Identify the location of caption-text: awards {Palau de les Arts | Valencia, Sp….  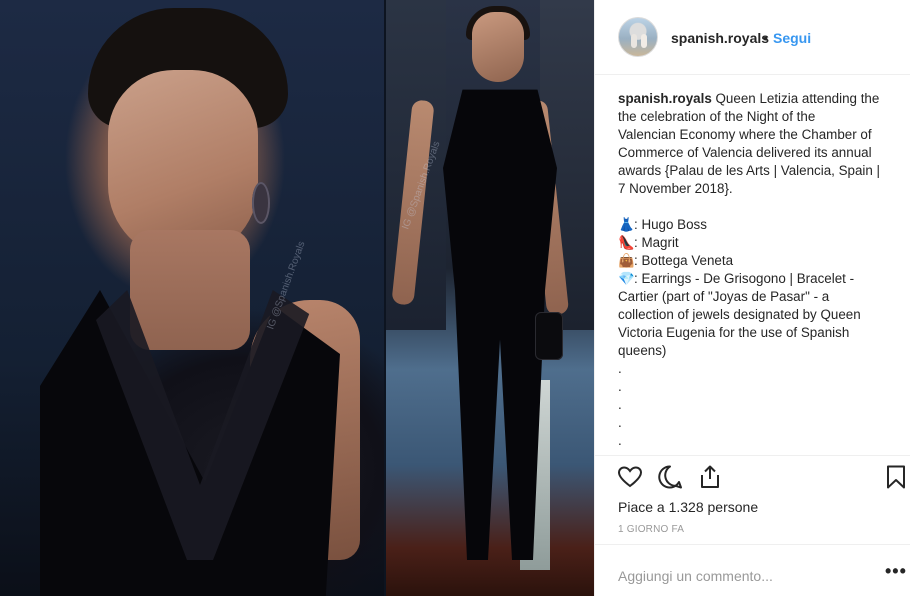
(749, 170).